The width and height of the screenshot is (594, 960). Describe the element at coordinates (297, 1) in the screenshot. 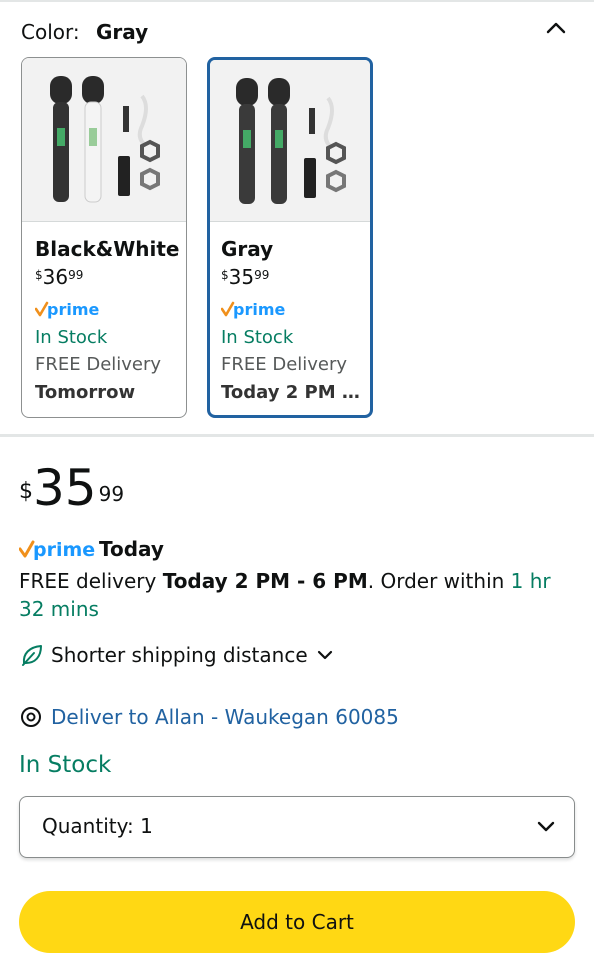

I see `top-divider` at that location.